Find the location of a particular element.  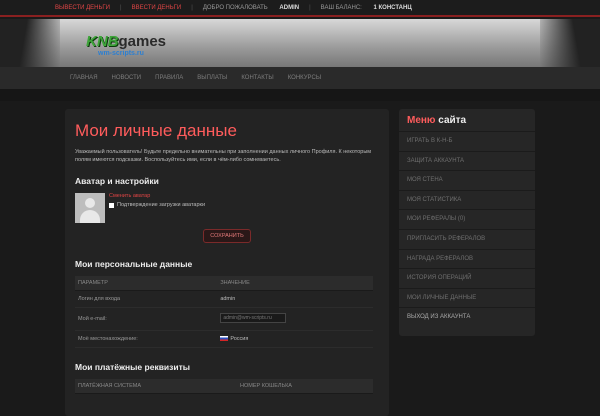

sidebar-item-wall: МОЯ СТЕНА is located at coordinates (467, 180).